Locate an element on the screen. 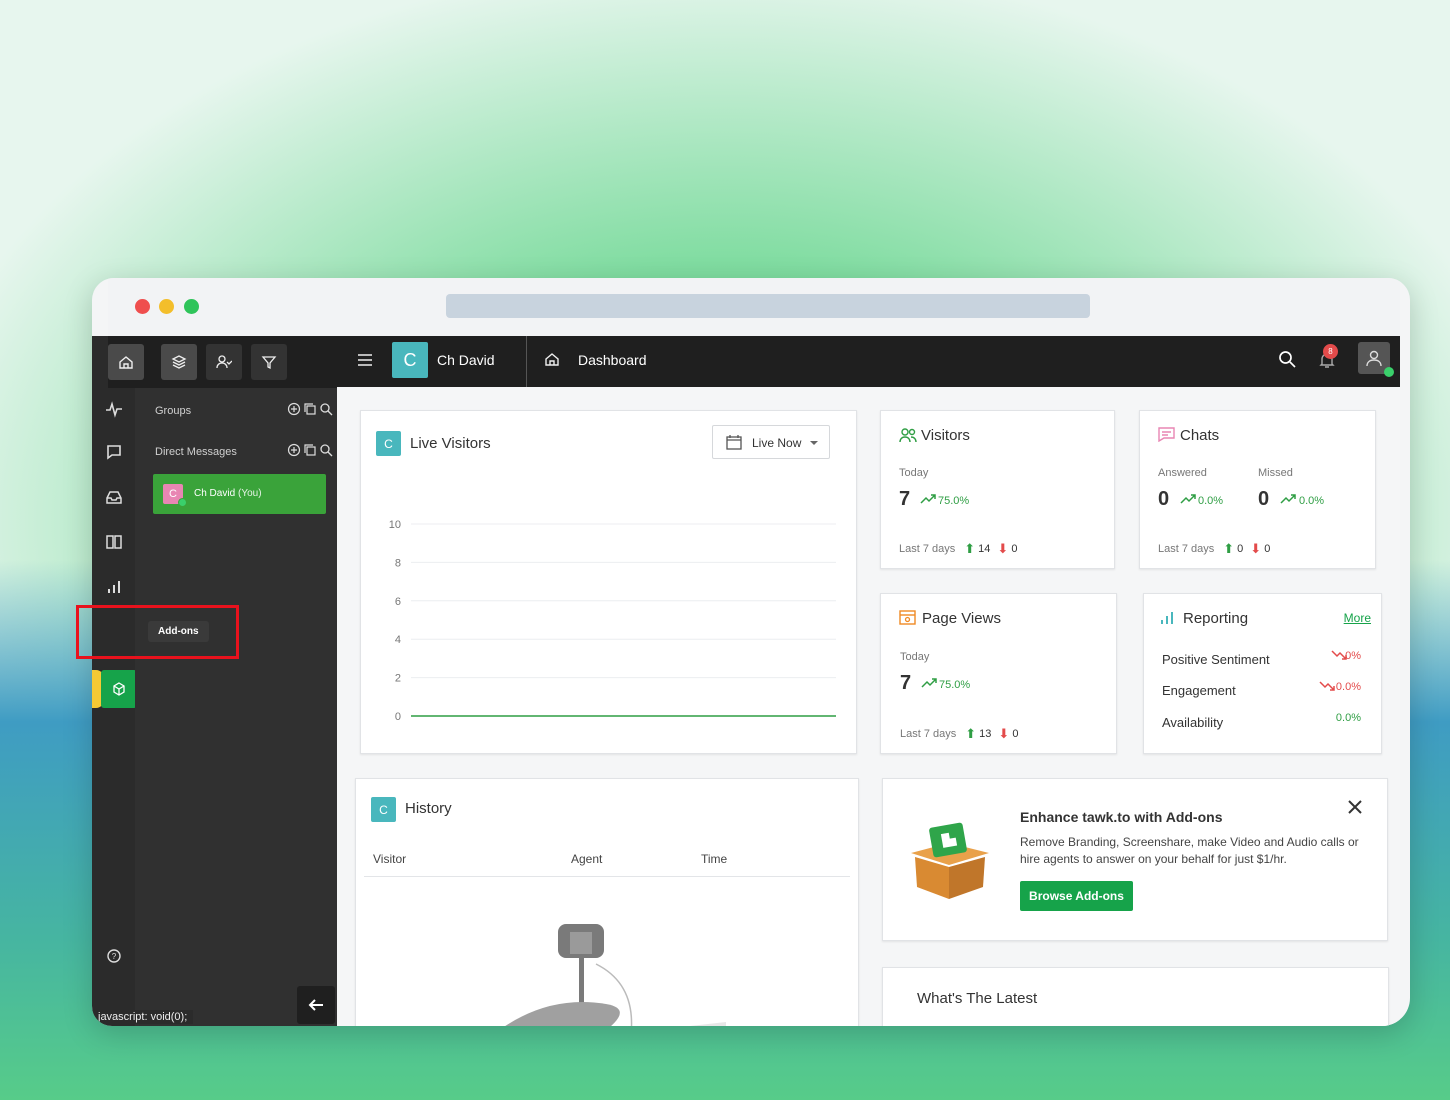  visitors-up-value: 14 is located at coordinates (984, 549).